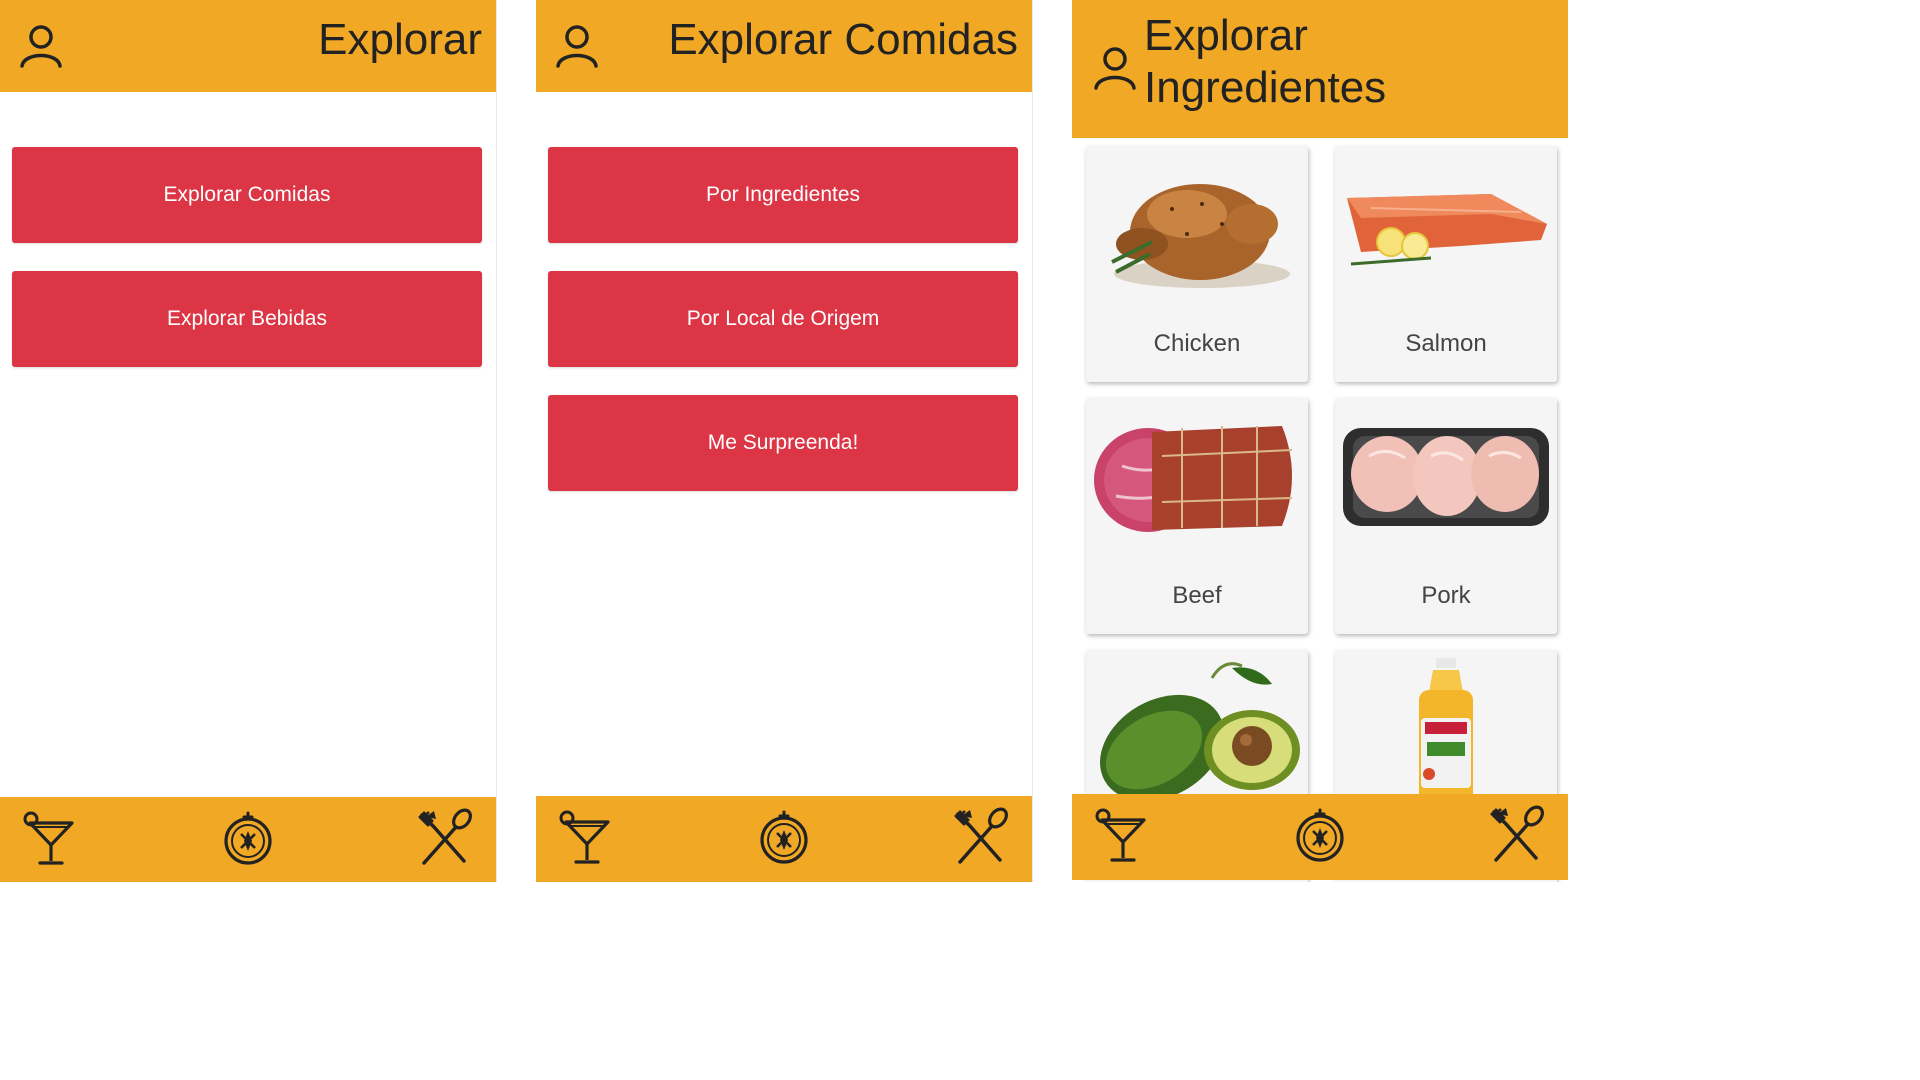 The height and width of the screenshot is (1080, 1920). What do you see at coordinates (247, 319) in the screenshot?
I see `explore-drinks-button: Explorar Bebidas` at bounding box center [247, 319].